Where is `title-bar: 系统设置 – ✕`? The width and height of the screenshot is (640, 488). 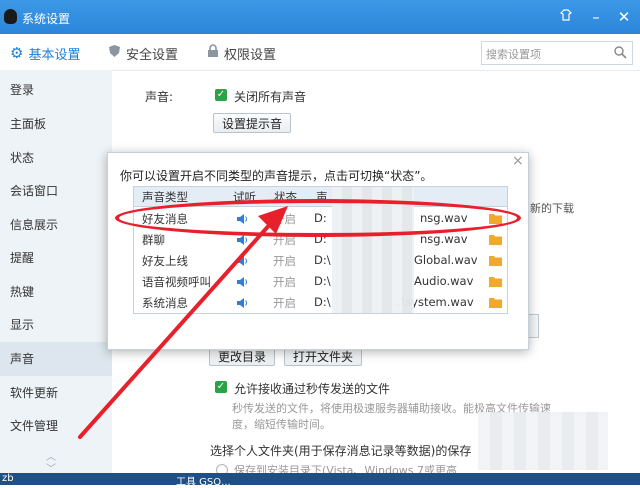 title-bar: 系统设置 – ✕ is located at coordinates (320, 17).